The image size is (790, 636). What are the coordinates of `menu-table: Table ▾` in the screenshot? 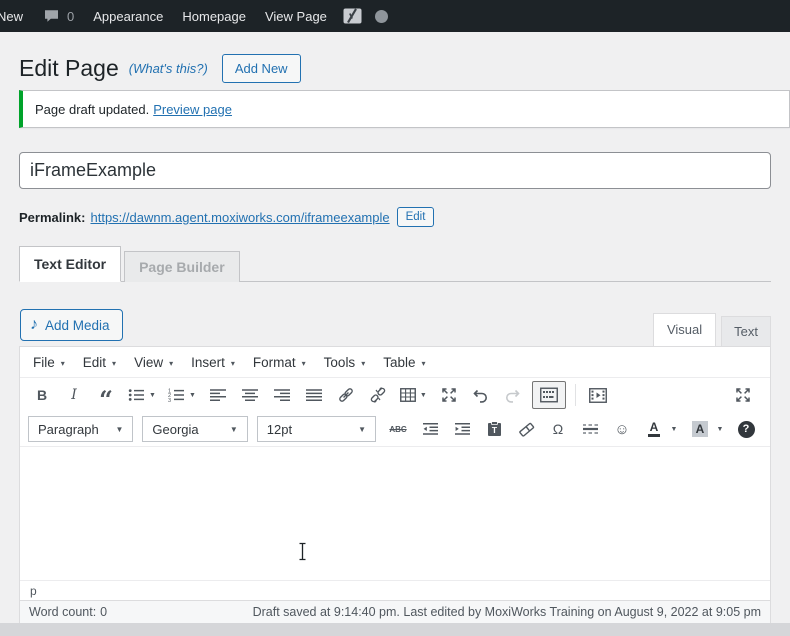 It's located at (404, 362).